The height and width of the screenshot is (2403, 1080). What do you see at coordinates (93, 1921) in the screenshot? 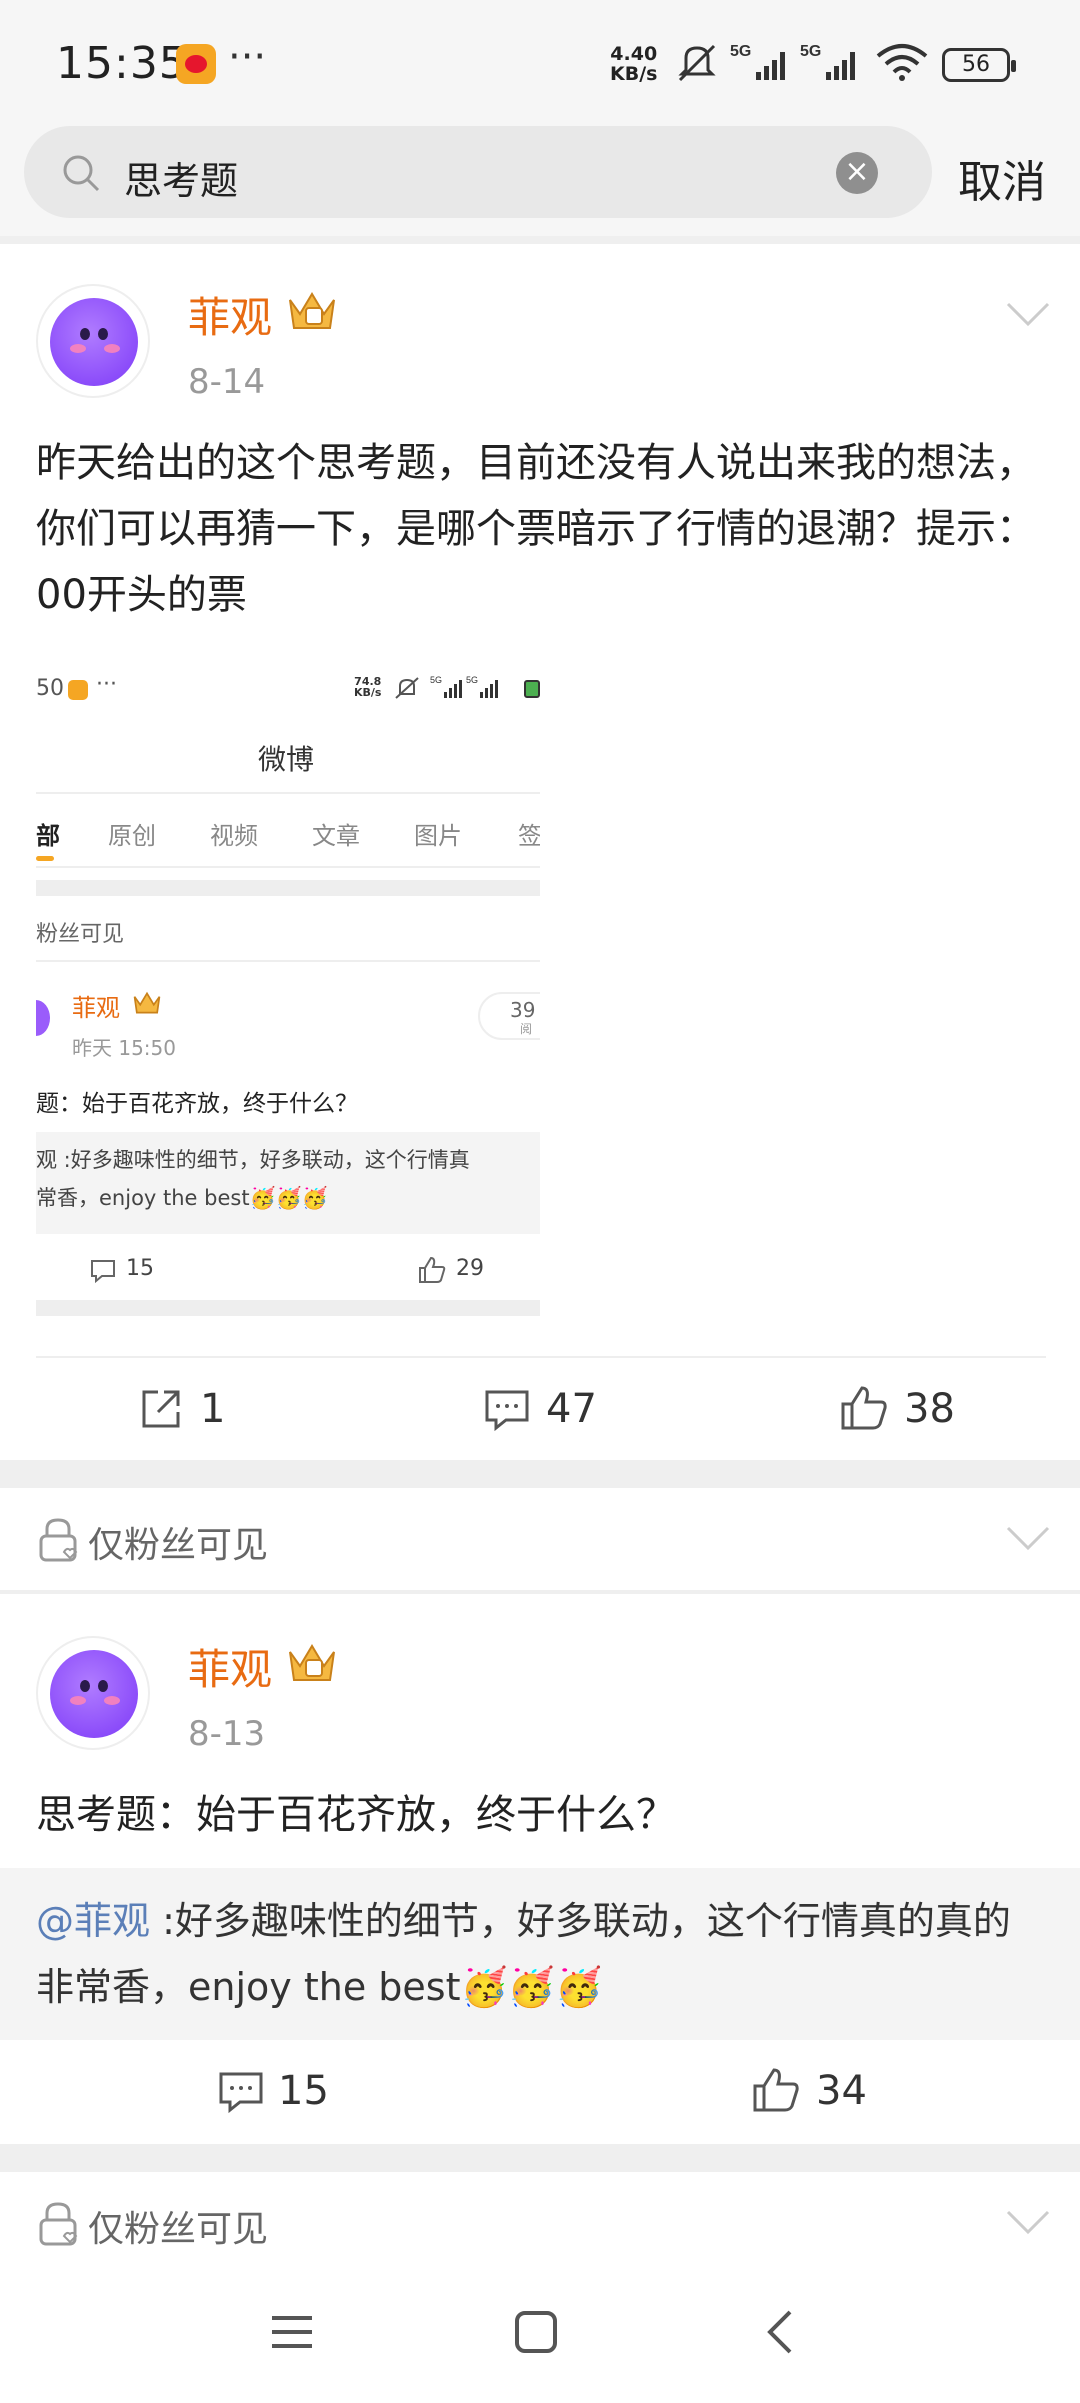
I see `mention-link: @菲观` at bounding box center [93, 1921].